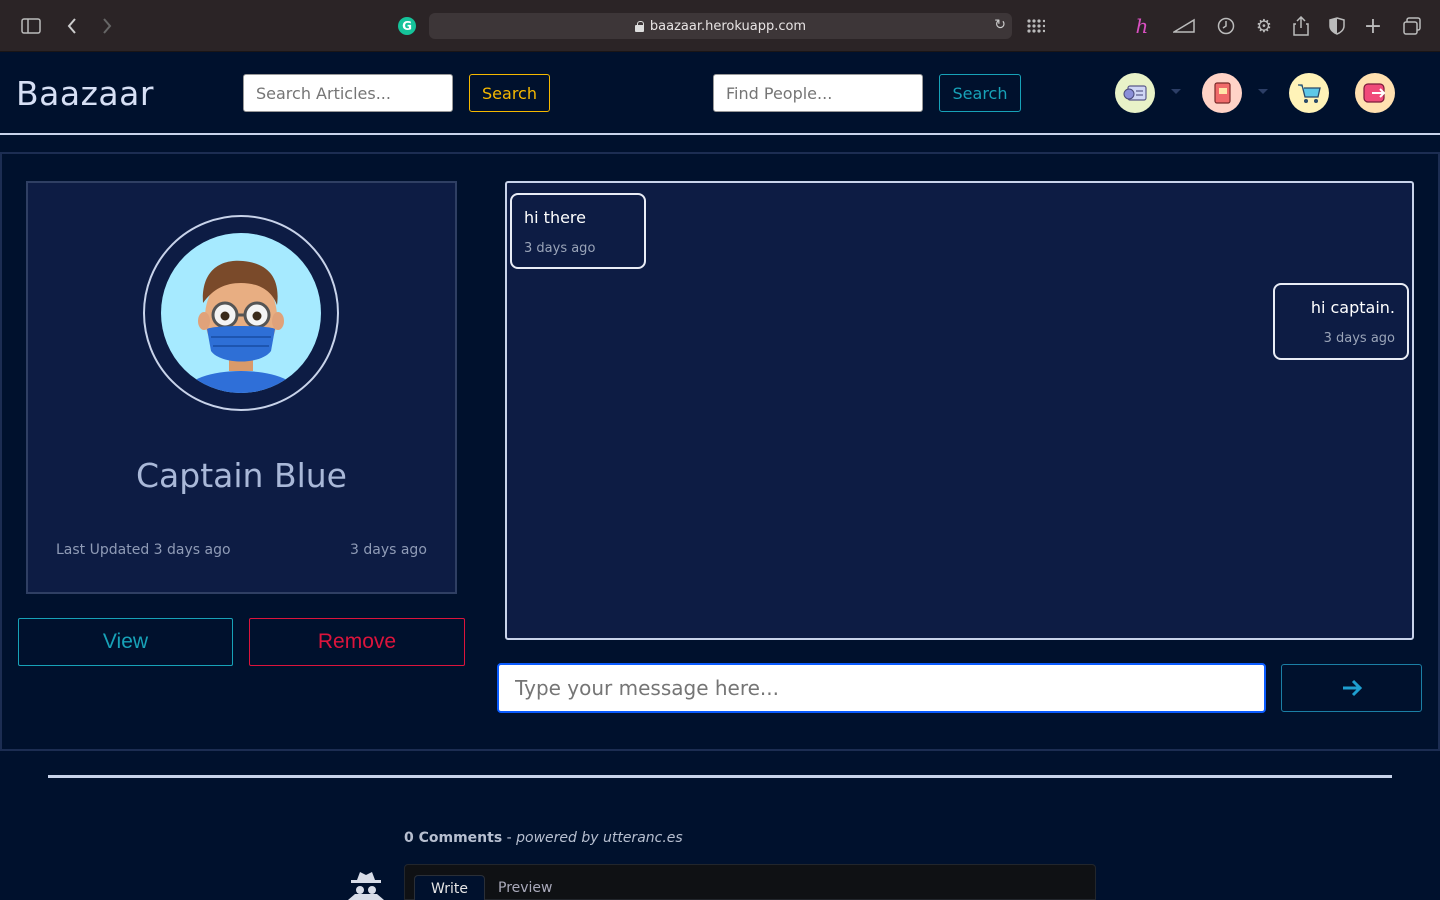  I want to click on find-people-button: Search, so click(980, 93).